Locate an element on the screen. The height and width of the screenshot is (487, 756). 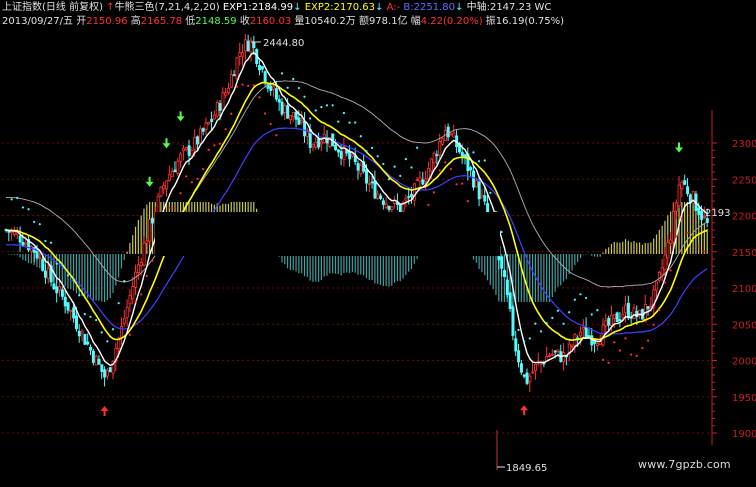
high-annotation: 2444.80 is located at coordinates (283, 43).